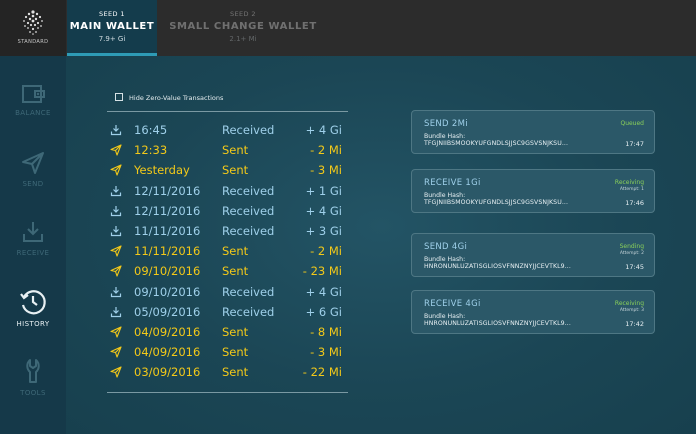 This screenshot has width=696, height=434. Describe the element at coordinates (631, 253) in the screenshot. I see `bundle-attempt: Attempt: 2` at that location.